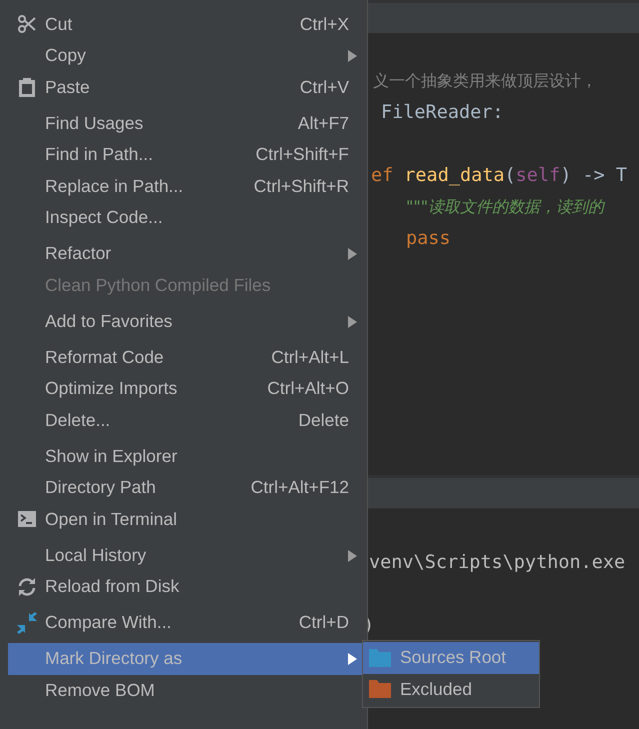 This screenshot has width=639, height=729. Describe the element at coordinates (382, 175) in the screenshot. I see `code-token: ef` at that location.